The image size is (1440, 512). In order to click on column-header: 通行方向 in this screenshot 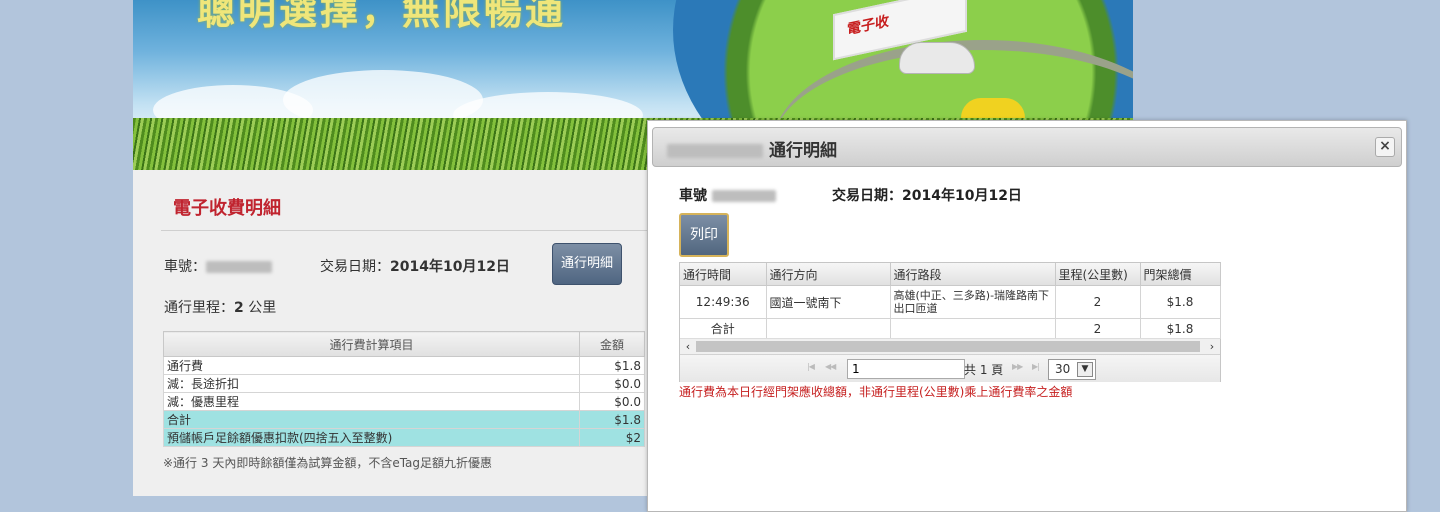, I will do `click(828, 274)`.